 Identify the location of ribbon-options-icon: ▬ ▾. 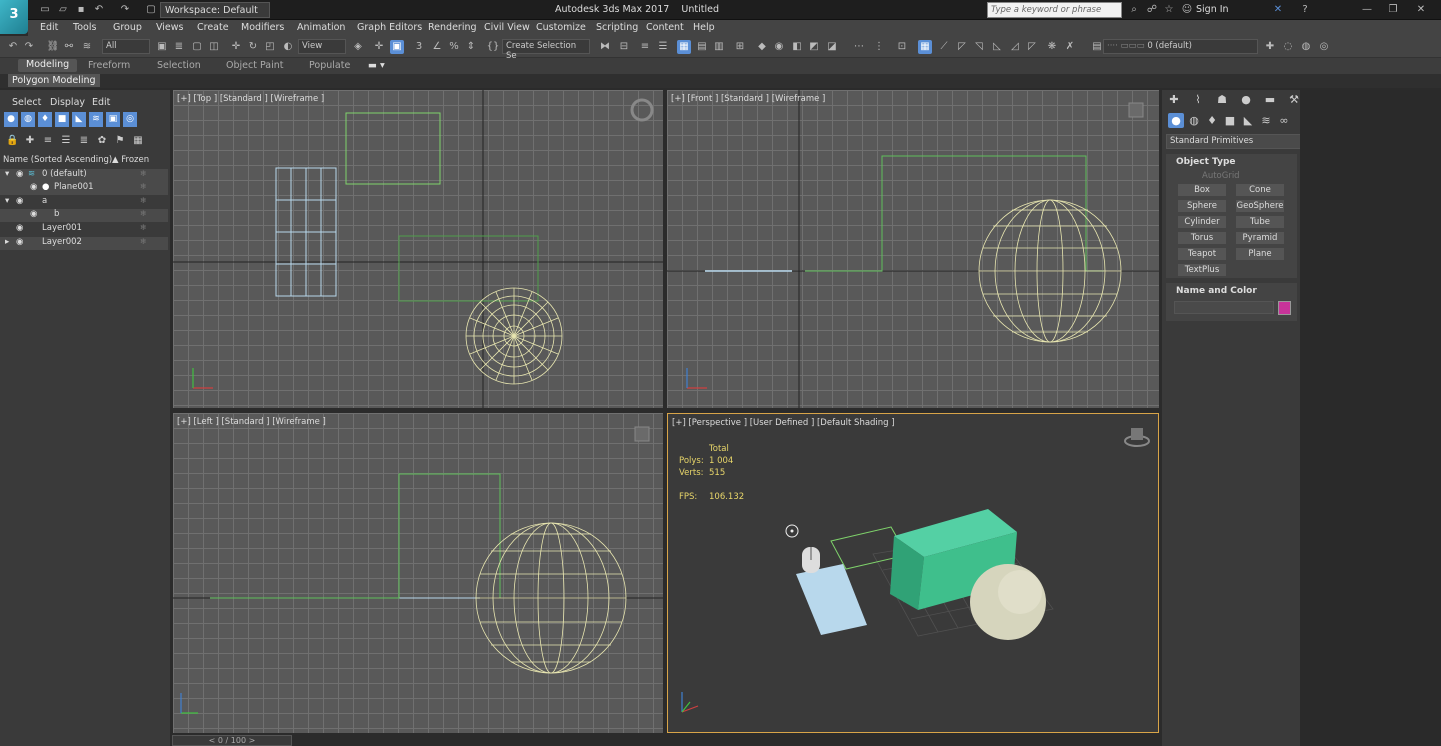
(376, 65).